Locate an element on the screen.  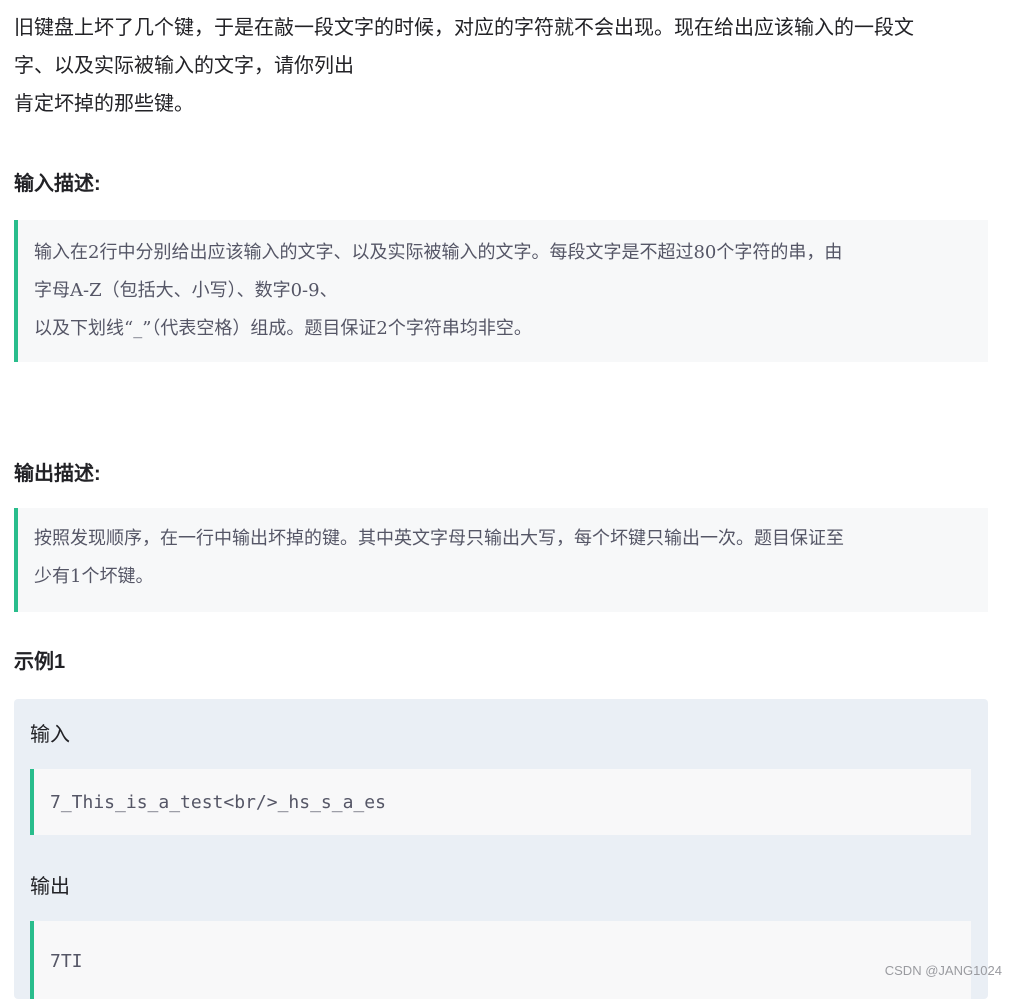
example-output-value: 7TI is located at coordinates (66, 961).